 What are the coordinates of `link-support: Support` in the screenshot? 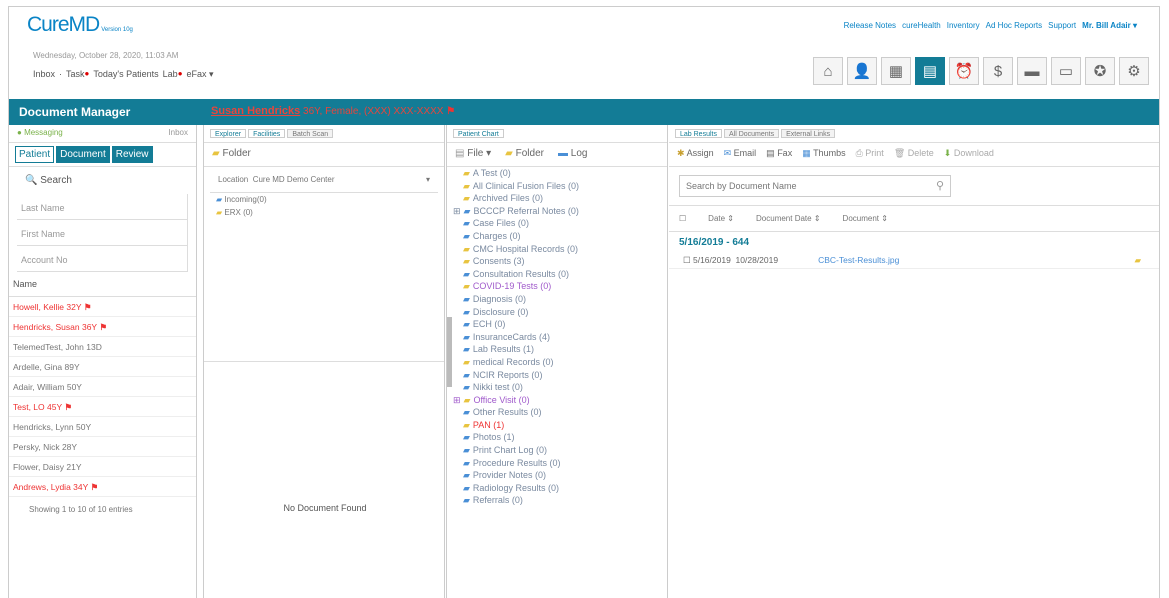 It's located at (1062, 25).